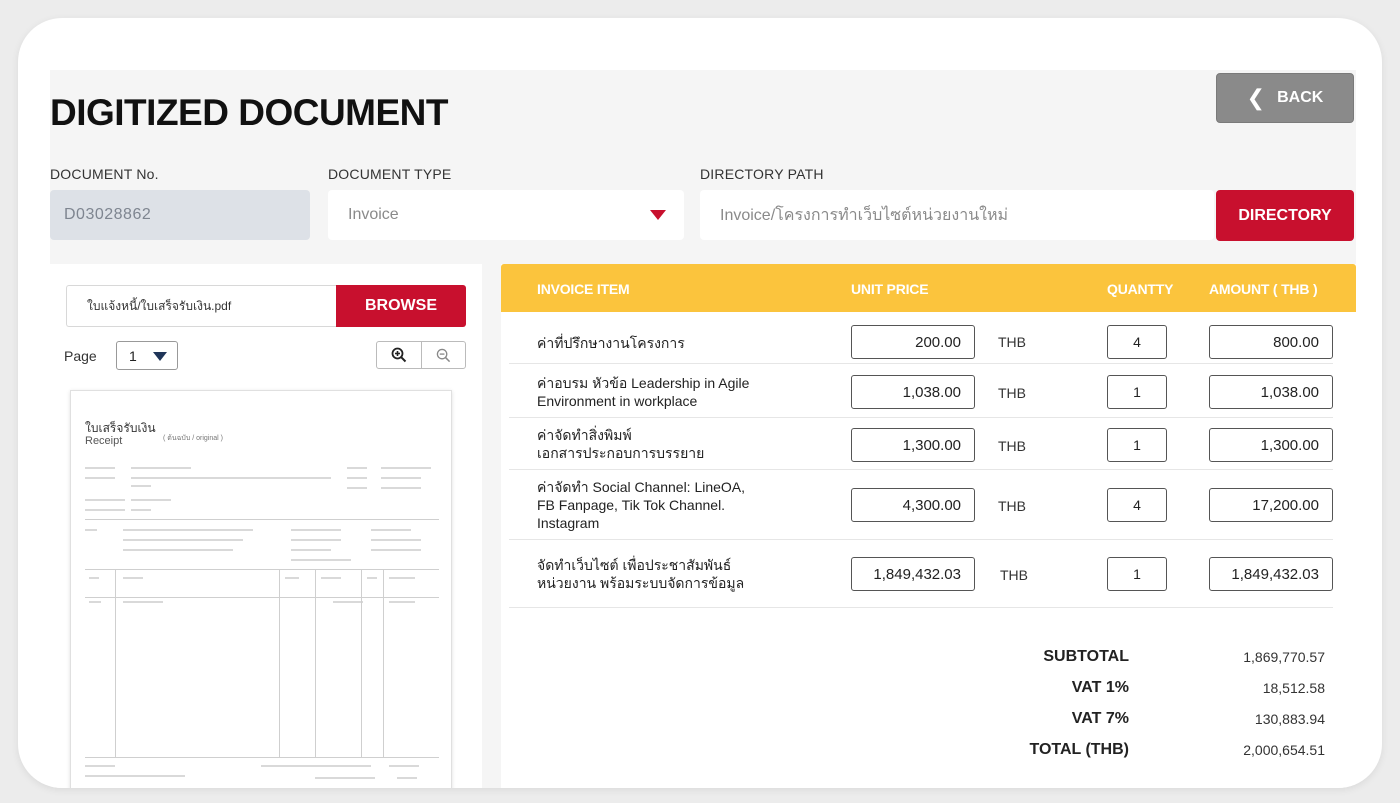 The height and width of the screenshot is (803, 1400). Describe the element at coordinates (584, 435) in the screenshot. I see `item-description-line: ค่าจัดทำสิ่งพิมพ์` at that location.